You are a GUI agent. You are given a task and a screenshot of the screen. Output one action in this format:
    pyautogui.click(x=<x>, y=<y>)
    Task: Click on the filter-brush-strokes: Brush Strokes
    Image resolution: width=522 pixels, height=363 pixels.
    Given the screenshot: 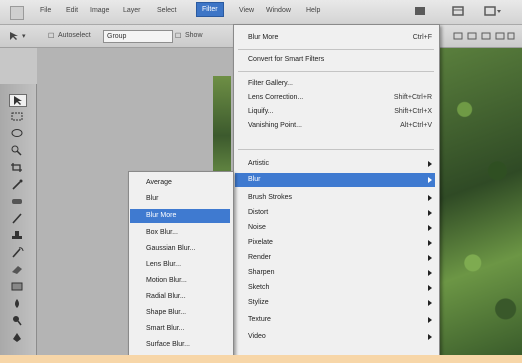 What is the action you would take?
    pyautogui.click(x=340, y=198)
    